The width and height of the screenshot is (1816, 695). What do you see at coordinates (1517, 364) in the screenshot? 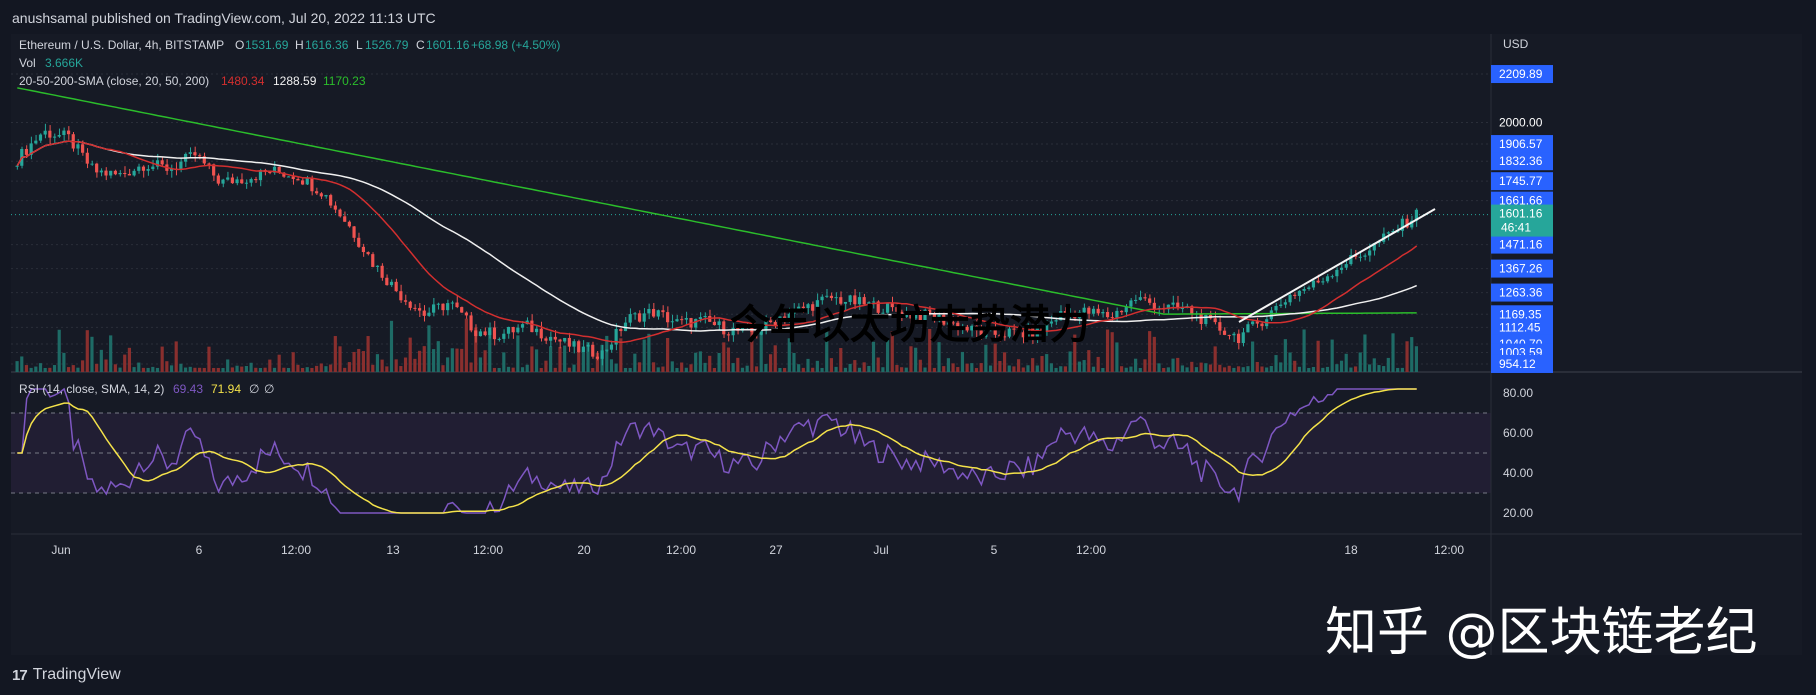
I see `price-axis-label: 954.12` at bounding box center [1517, 364].